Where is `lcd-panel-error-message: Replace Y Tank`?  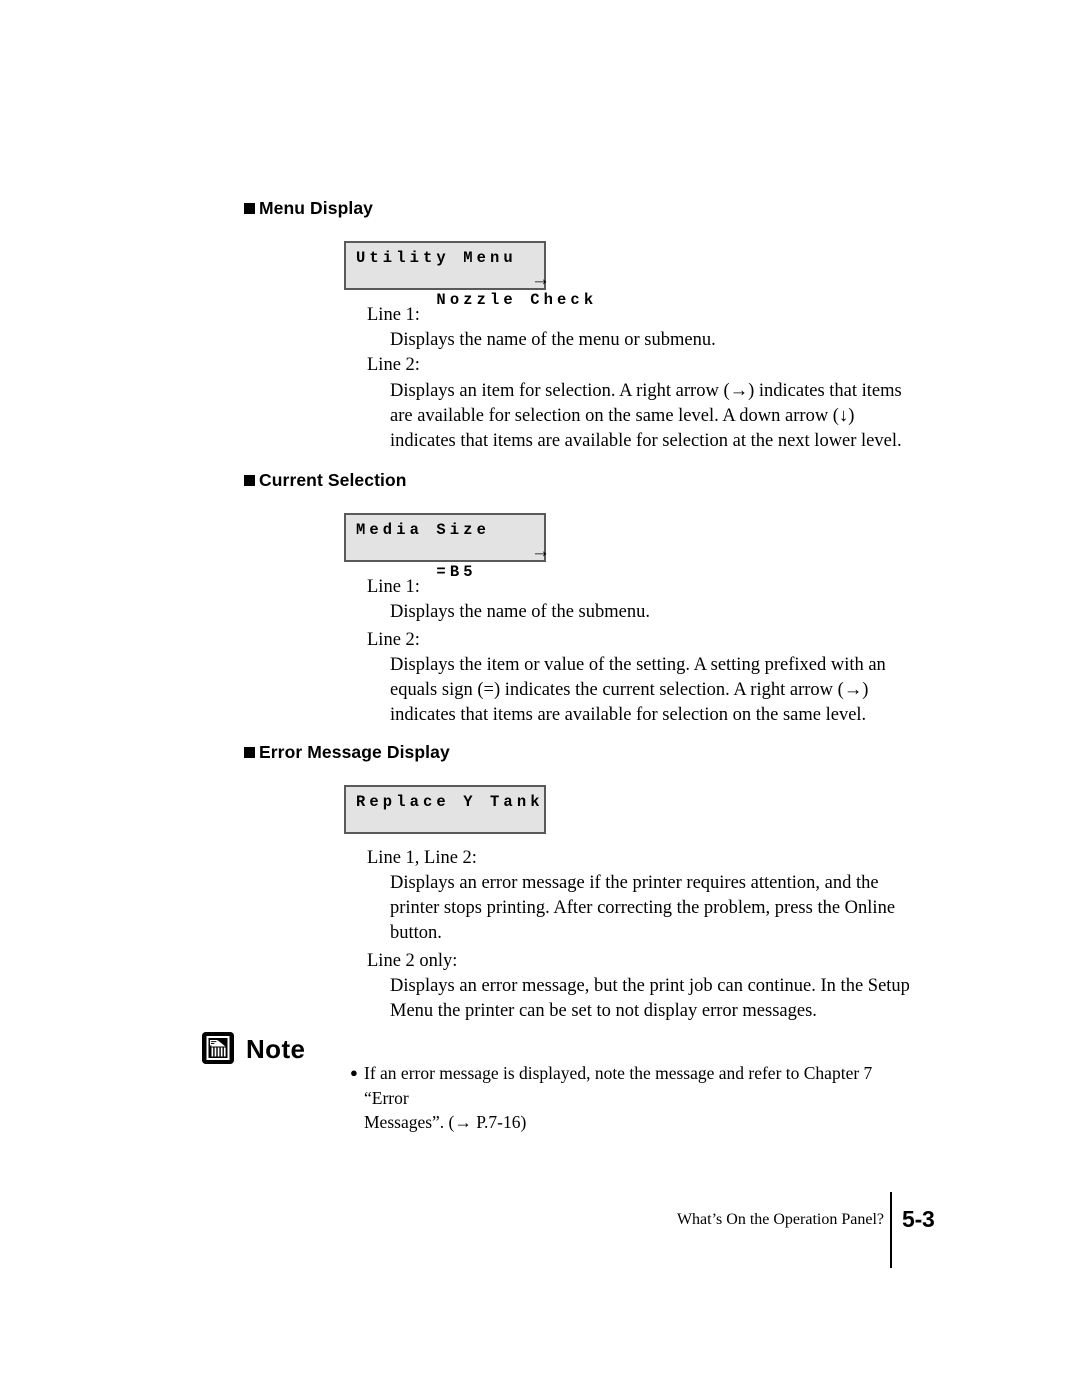 lcd-panel-error-message: Replace Y Tank is located at coordinates (445, 809).